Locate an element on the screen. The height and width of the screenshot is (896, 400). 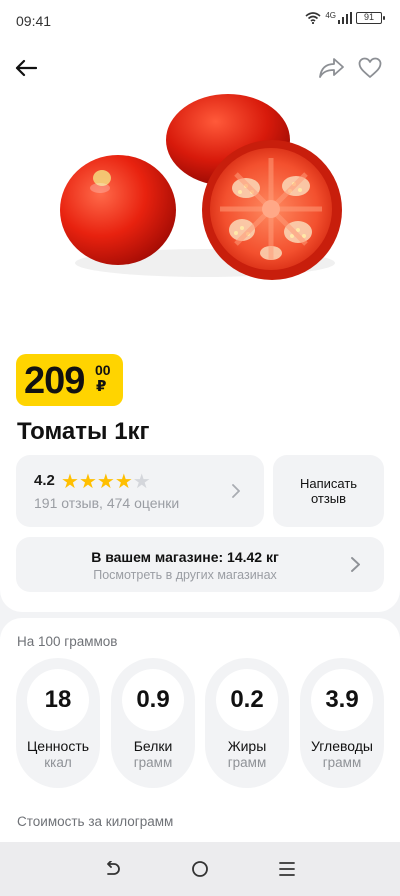
back-button is located at coordinates (26, 68).